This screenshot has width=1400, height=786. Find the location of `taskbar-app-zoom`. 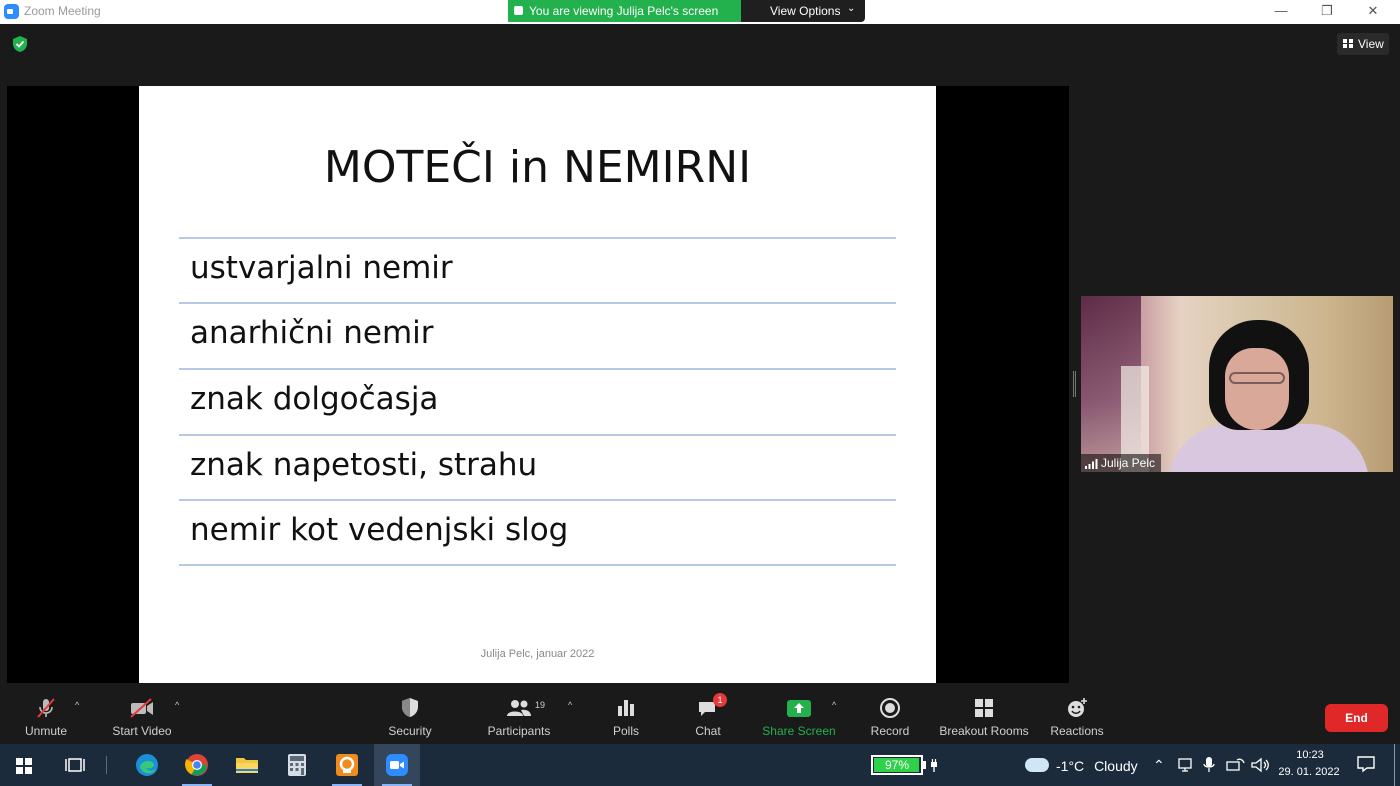

taskbar-app-zoom is located at coordinates (397, 765).